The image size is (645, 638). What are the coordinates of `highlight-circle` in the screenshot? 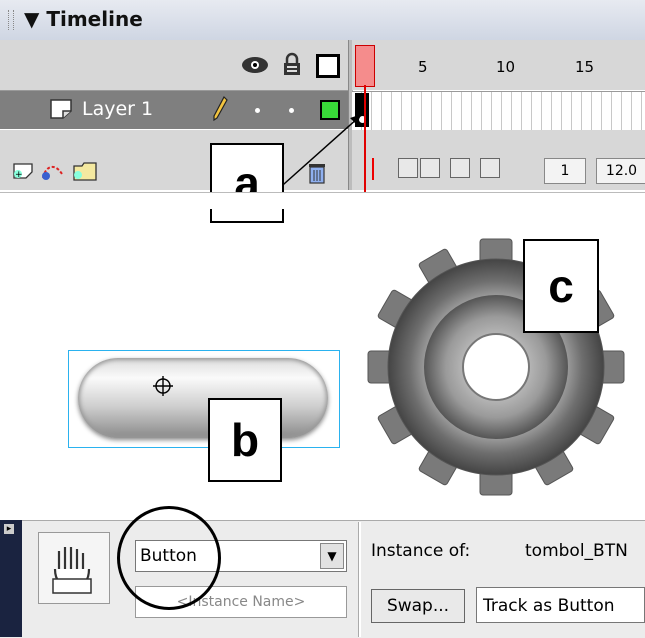 It's located at (169, 558).